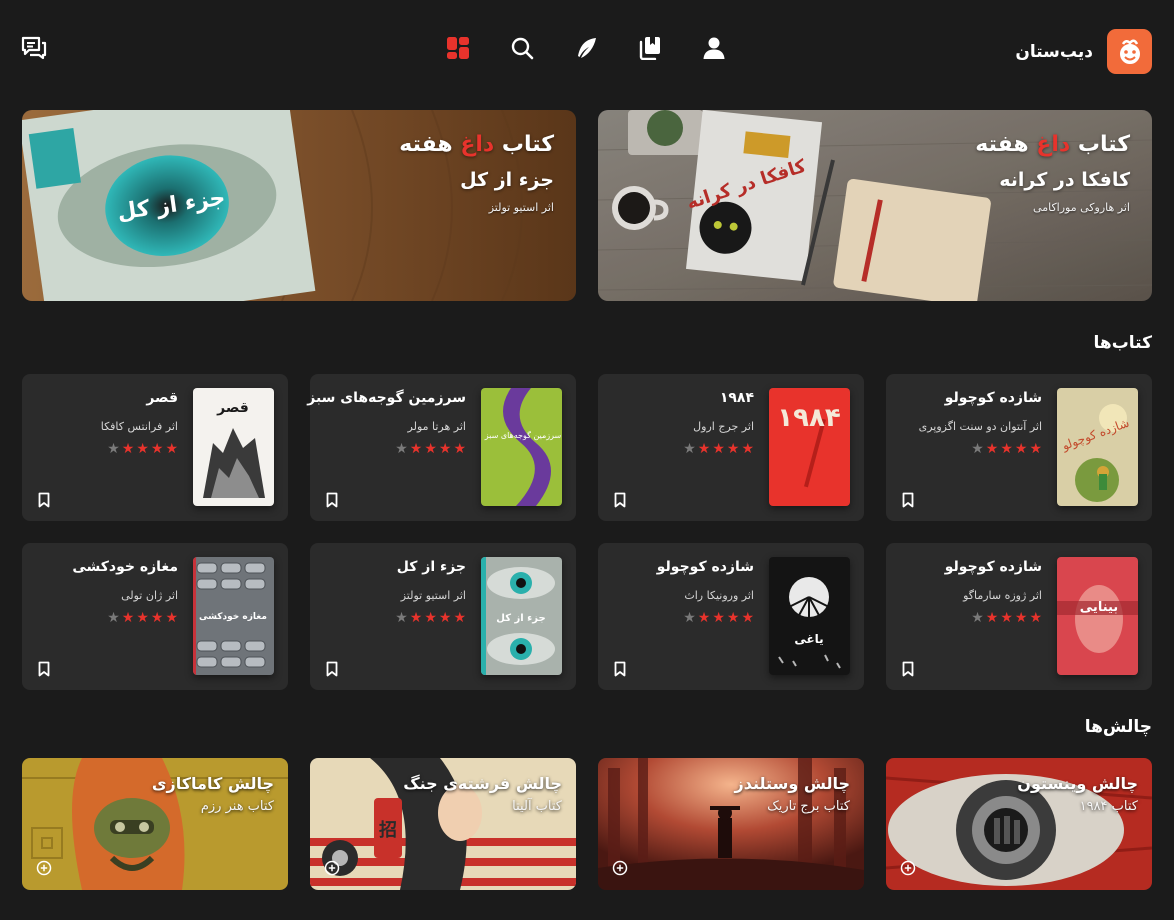 The image size is (1174, 920). What do you see at coordinates (34, 48) in the screenshot?
I see `messages-button` at bounding box center [34, 48].